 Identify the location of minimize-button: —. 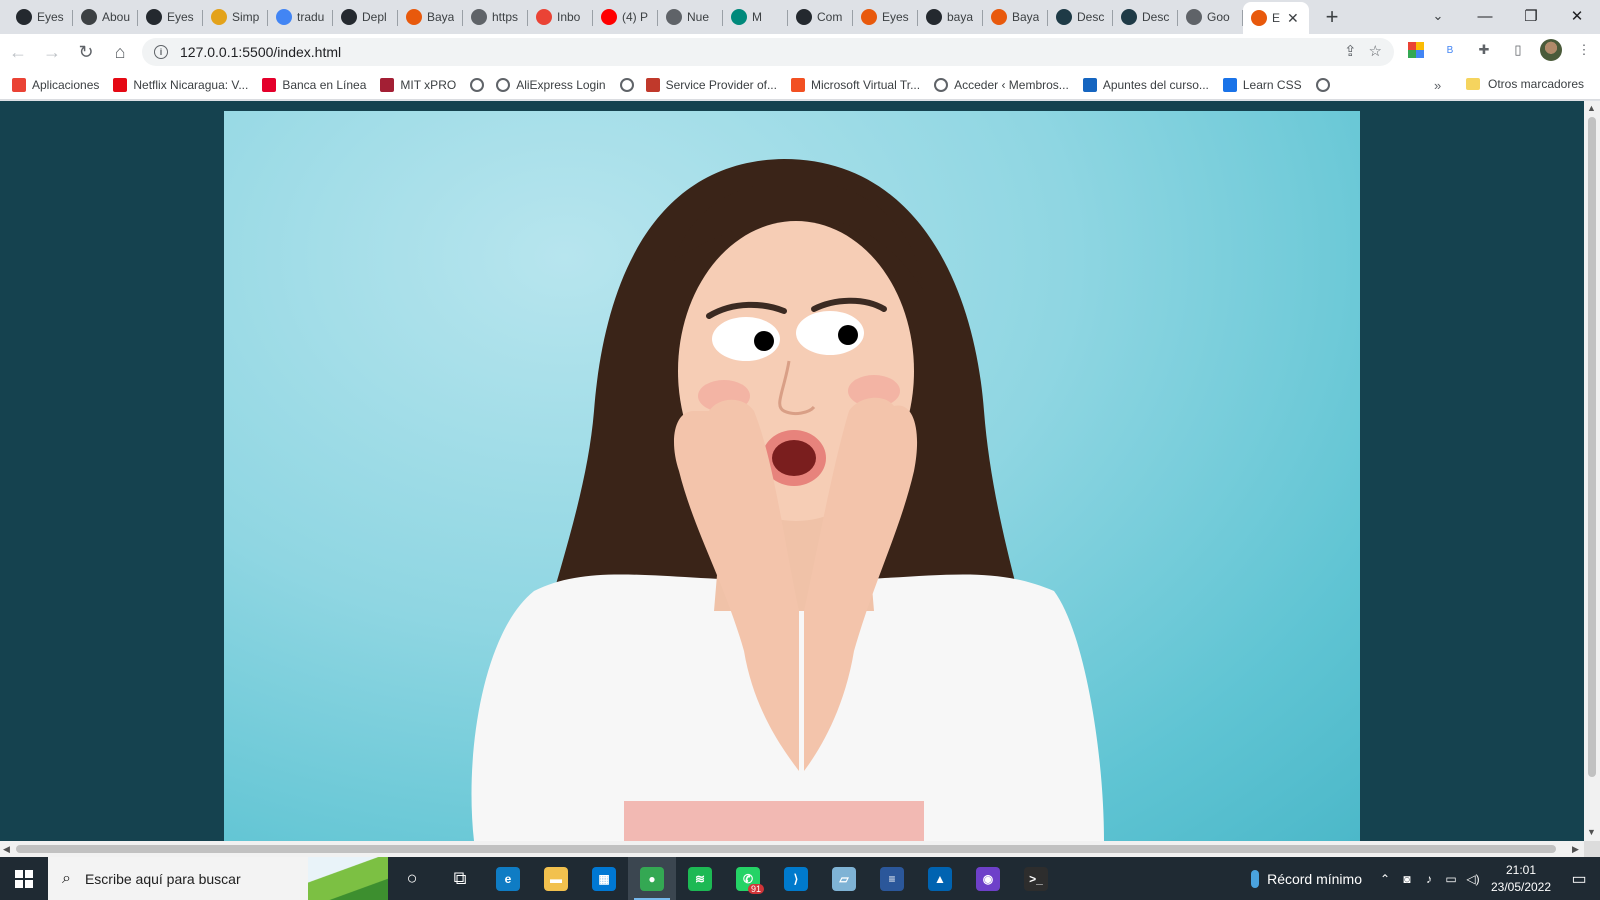
(1485, 16).